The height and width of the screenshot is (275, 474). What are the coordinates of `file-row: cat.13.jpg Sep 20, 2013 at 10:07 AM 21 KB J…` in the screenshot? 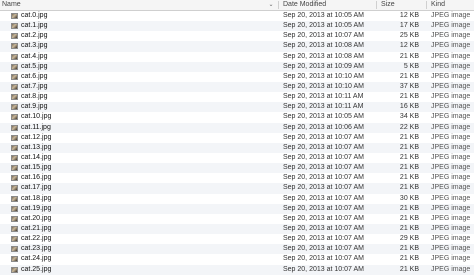 It's located at (237, 147).